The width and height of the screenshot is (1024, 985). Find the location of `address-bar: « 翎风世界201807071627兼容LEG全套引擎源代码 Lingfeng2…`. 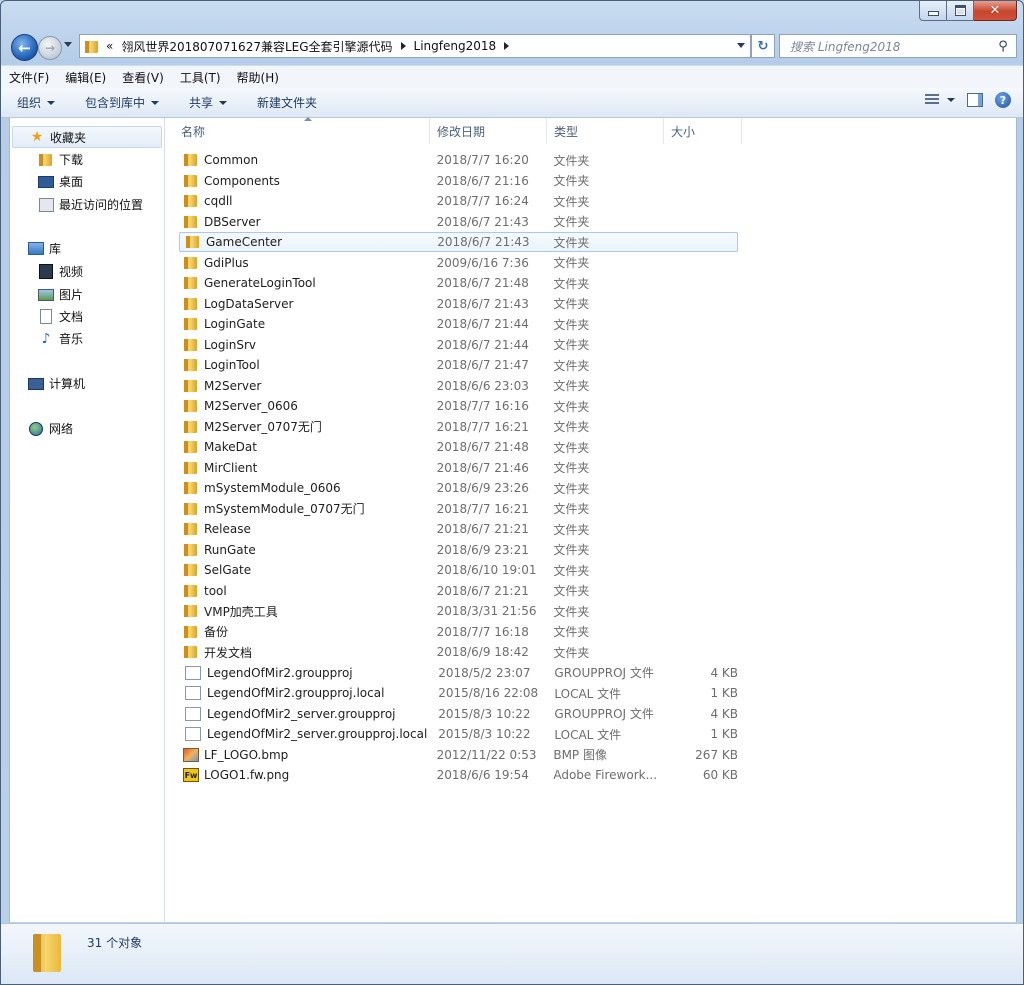

address-bar: « 翎风世界201807071627兼容LEG全套引擎源代码 Lingfeng2… is located at coordinates (415, 46).